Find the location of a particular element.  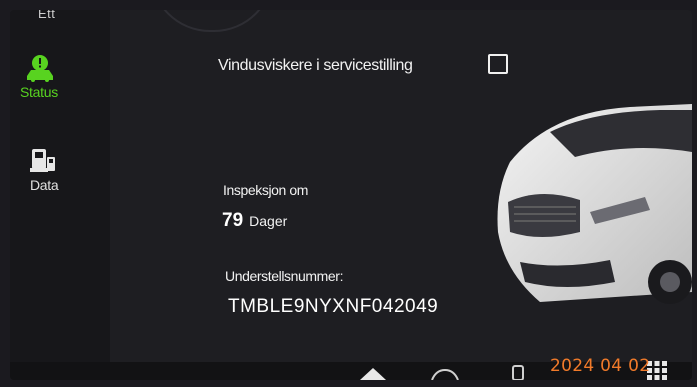

vin-label: Understellsnummer: is located at coordinates (284, 276).